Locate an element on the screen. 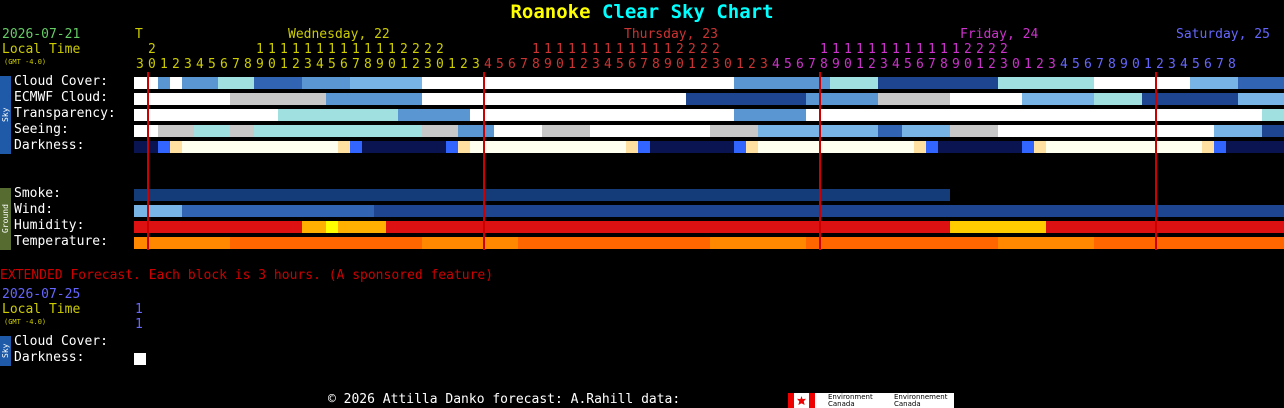 The width and height of the screenshot is (1284, 408). extended-sky-tab: Sky is located at coordinates (5, 351).